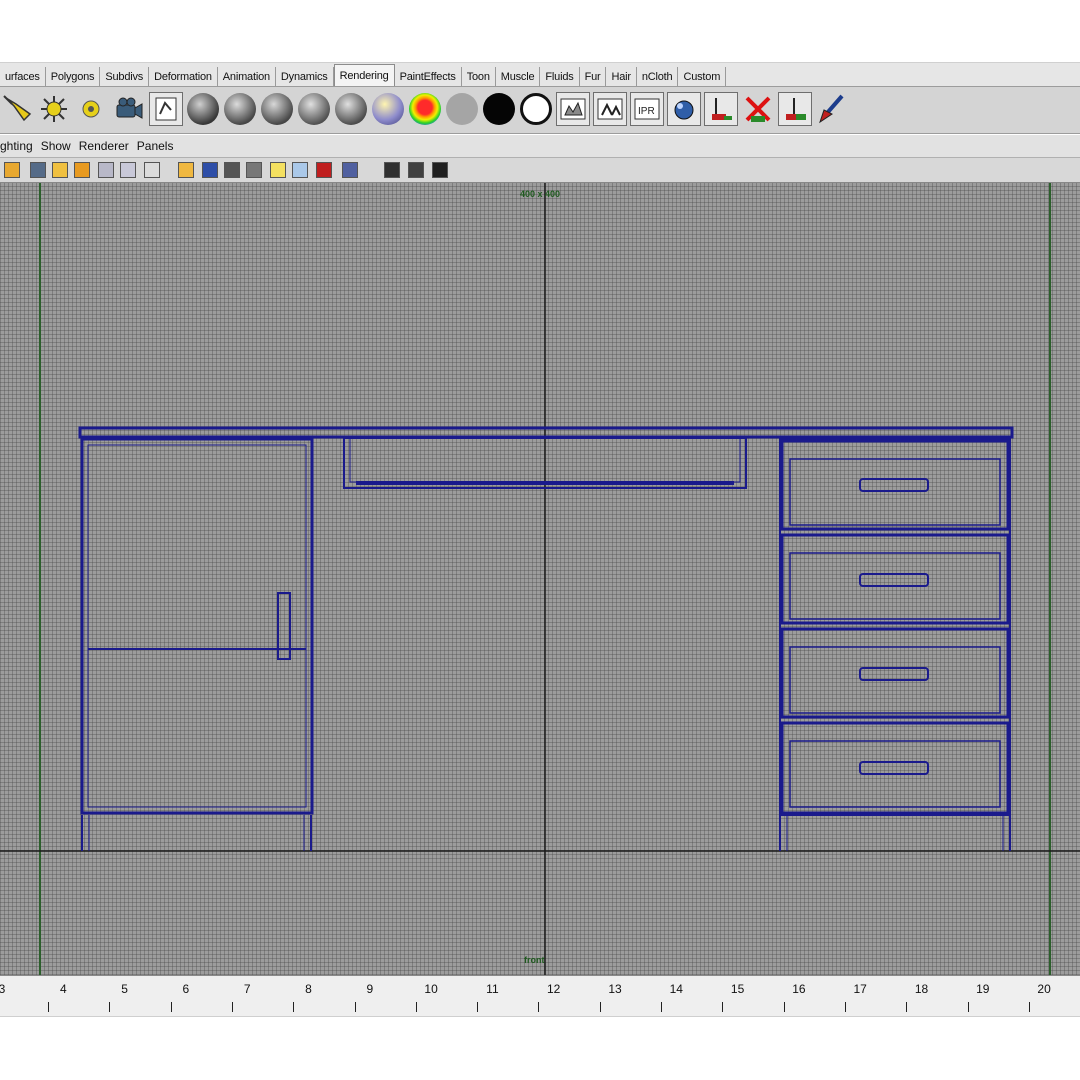 Image resolution: width=1080 pixels, height=1080 pixels. Describe the element at coordinates (278, 170) in the screenshot. I see `light-bulb-icon` at that location.